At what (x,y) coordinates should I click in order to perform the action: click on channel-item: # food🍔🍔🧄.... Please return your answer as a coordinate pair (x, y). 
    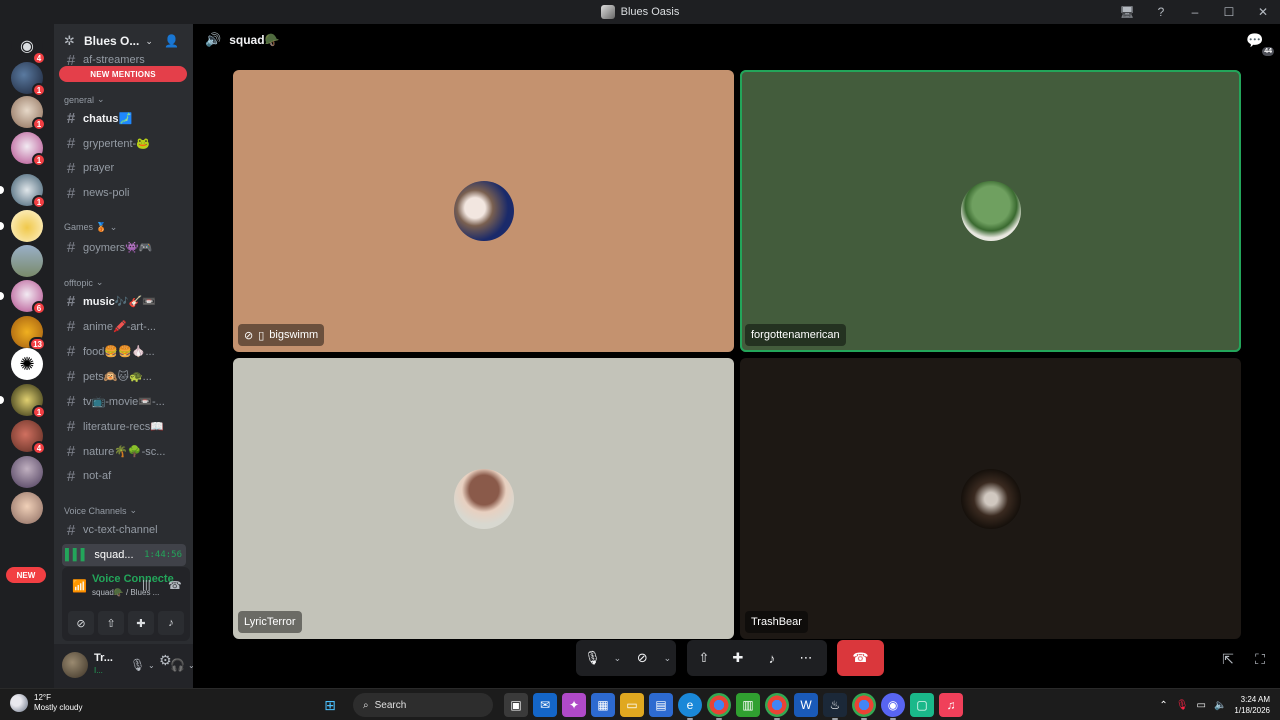
    Looking at the image, I should click on (124, 351).